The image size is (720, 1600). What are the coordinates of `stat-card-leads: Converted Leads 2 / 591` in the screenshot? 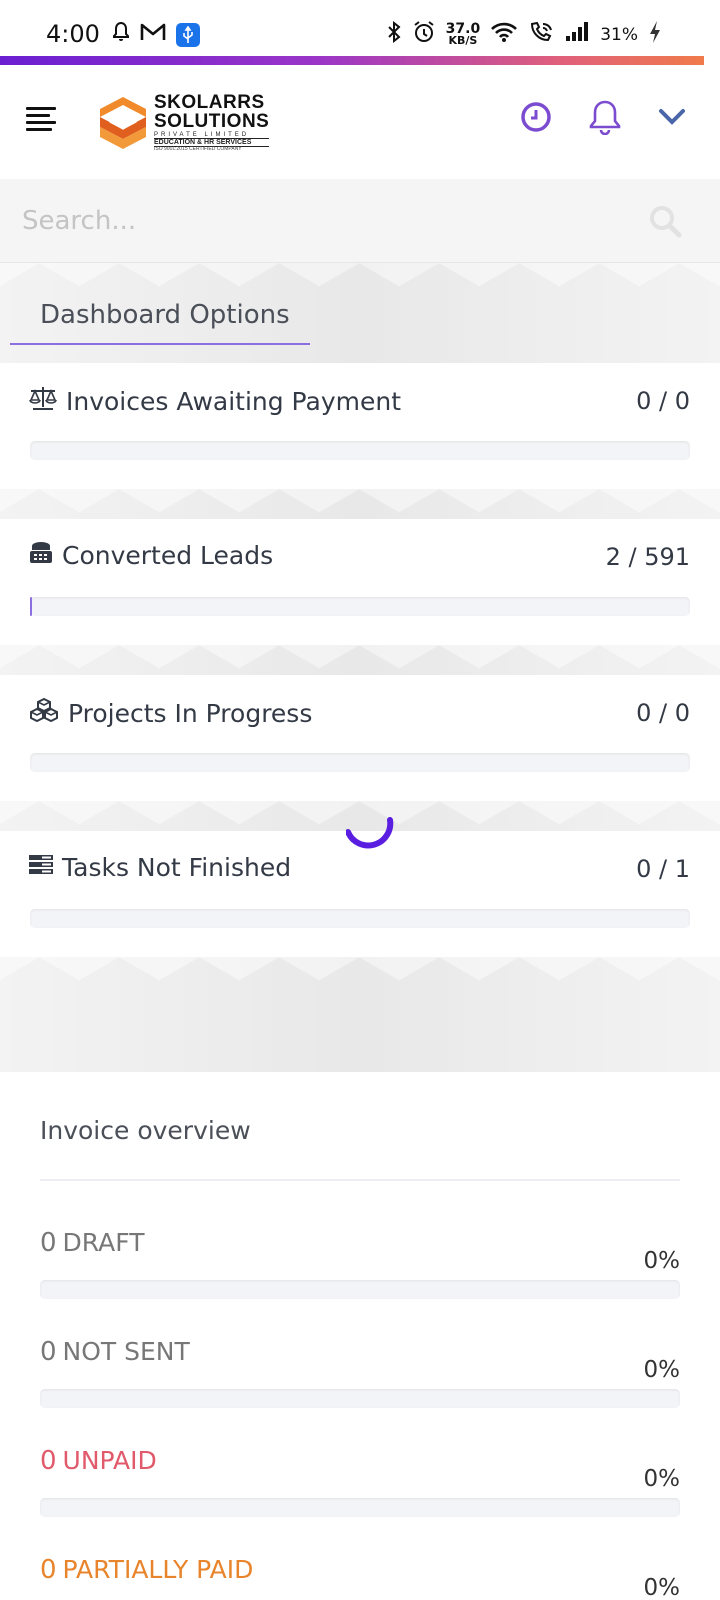 It's located at (360, 582).